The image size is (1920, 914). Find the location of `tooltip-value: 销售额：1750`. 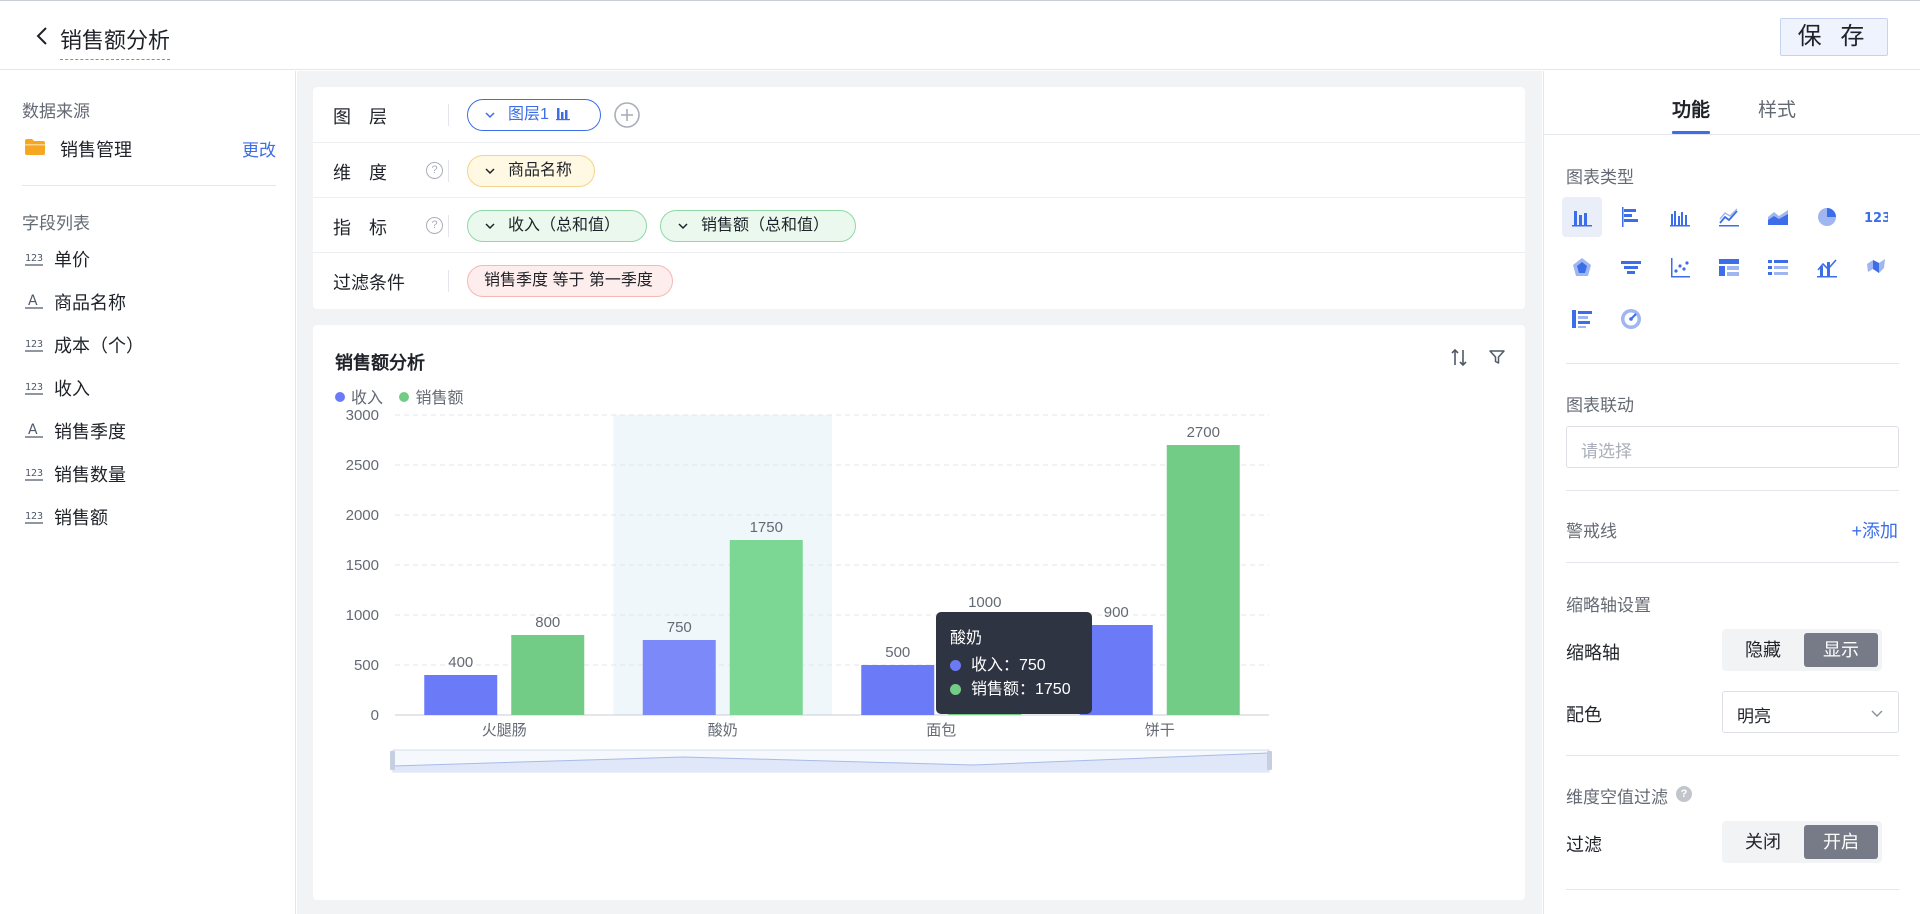

tooltip-value: 销售额：1750 is located at coordinates (1021, 689).